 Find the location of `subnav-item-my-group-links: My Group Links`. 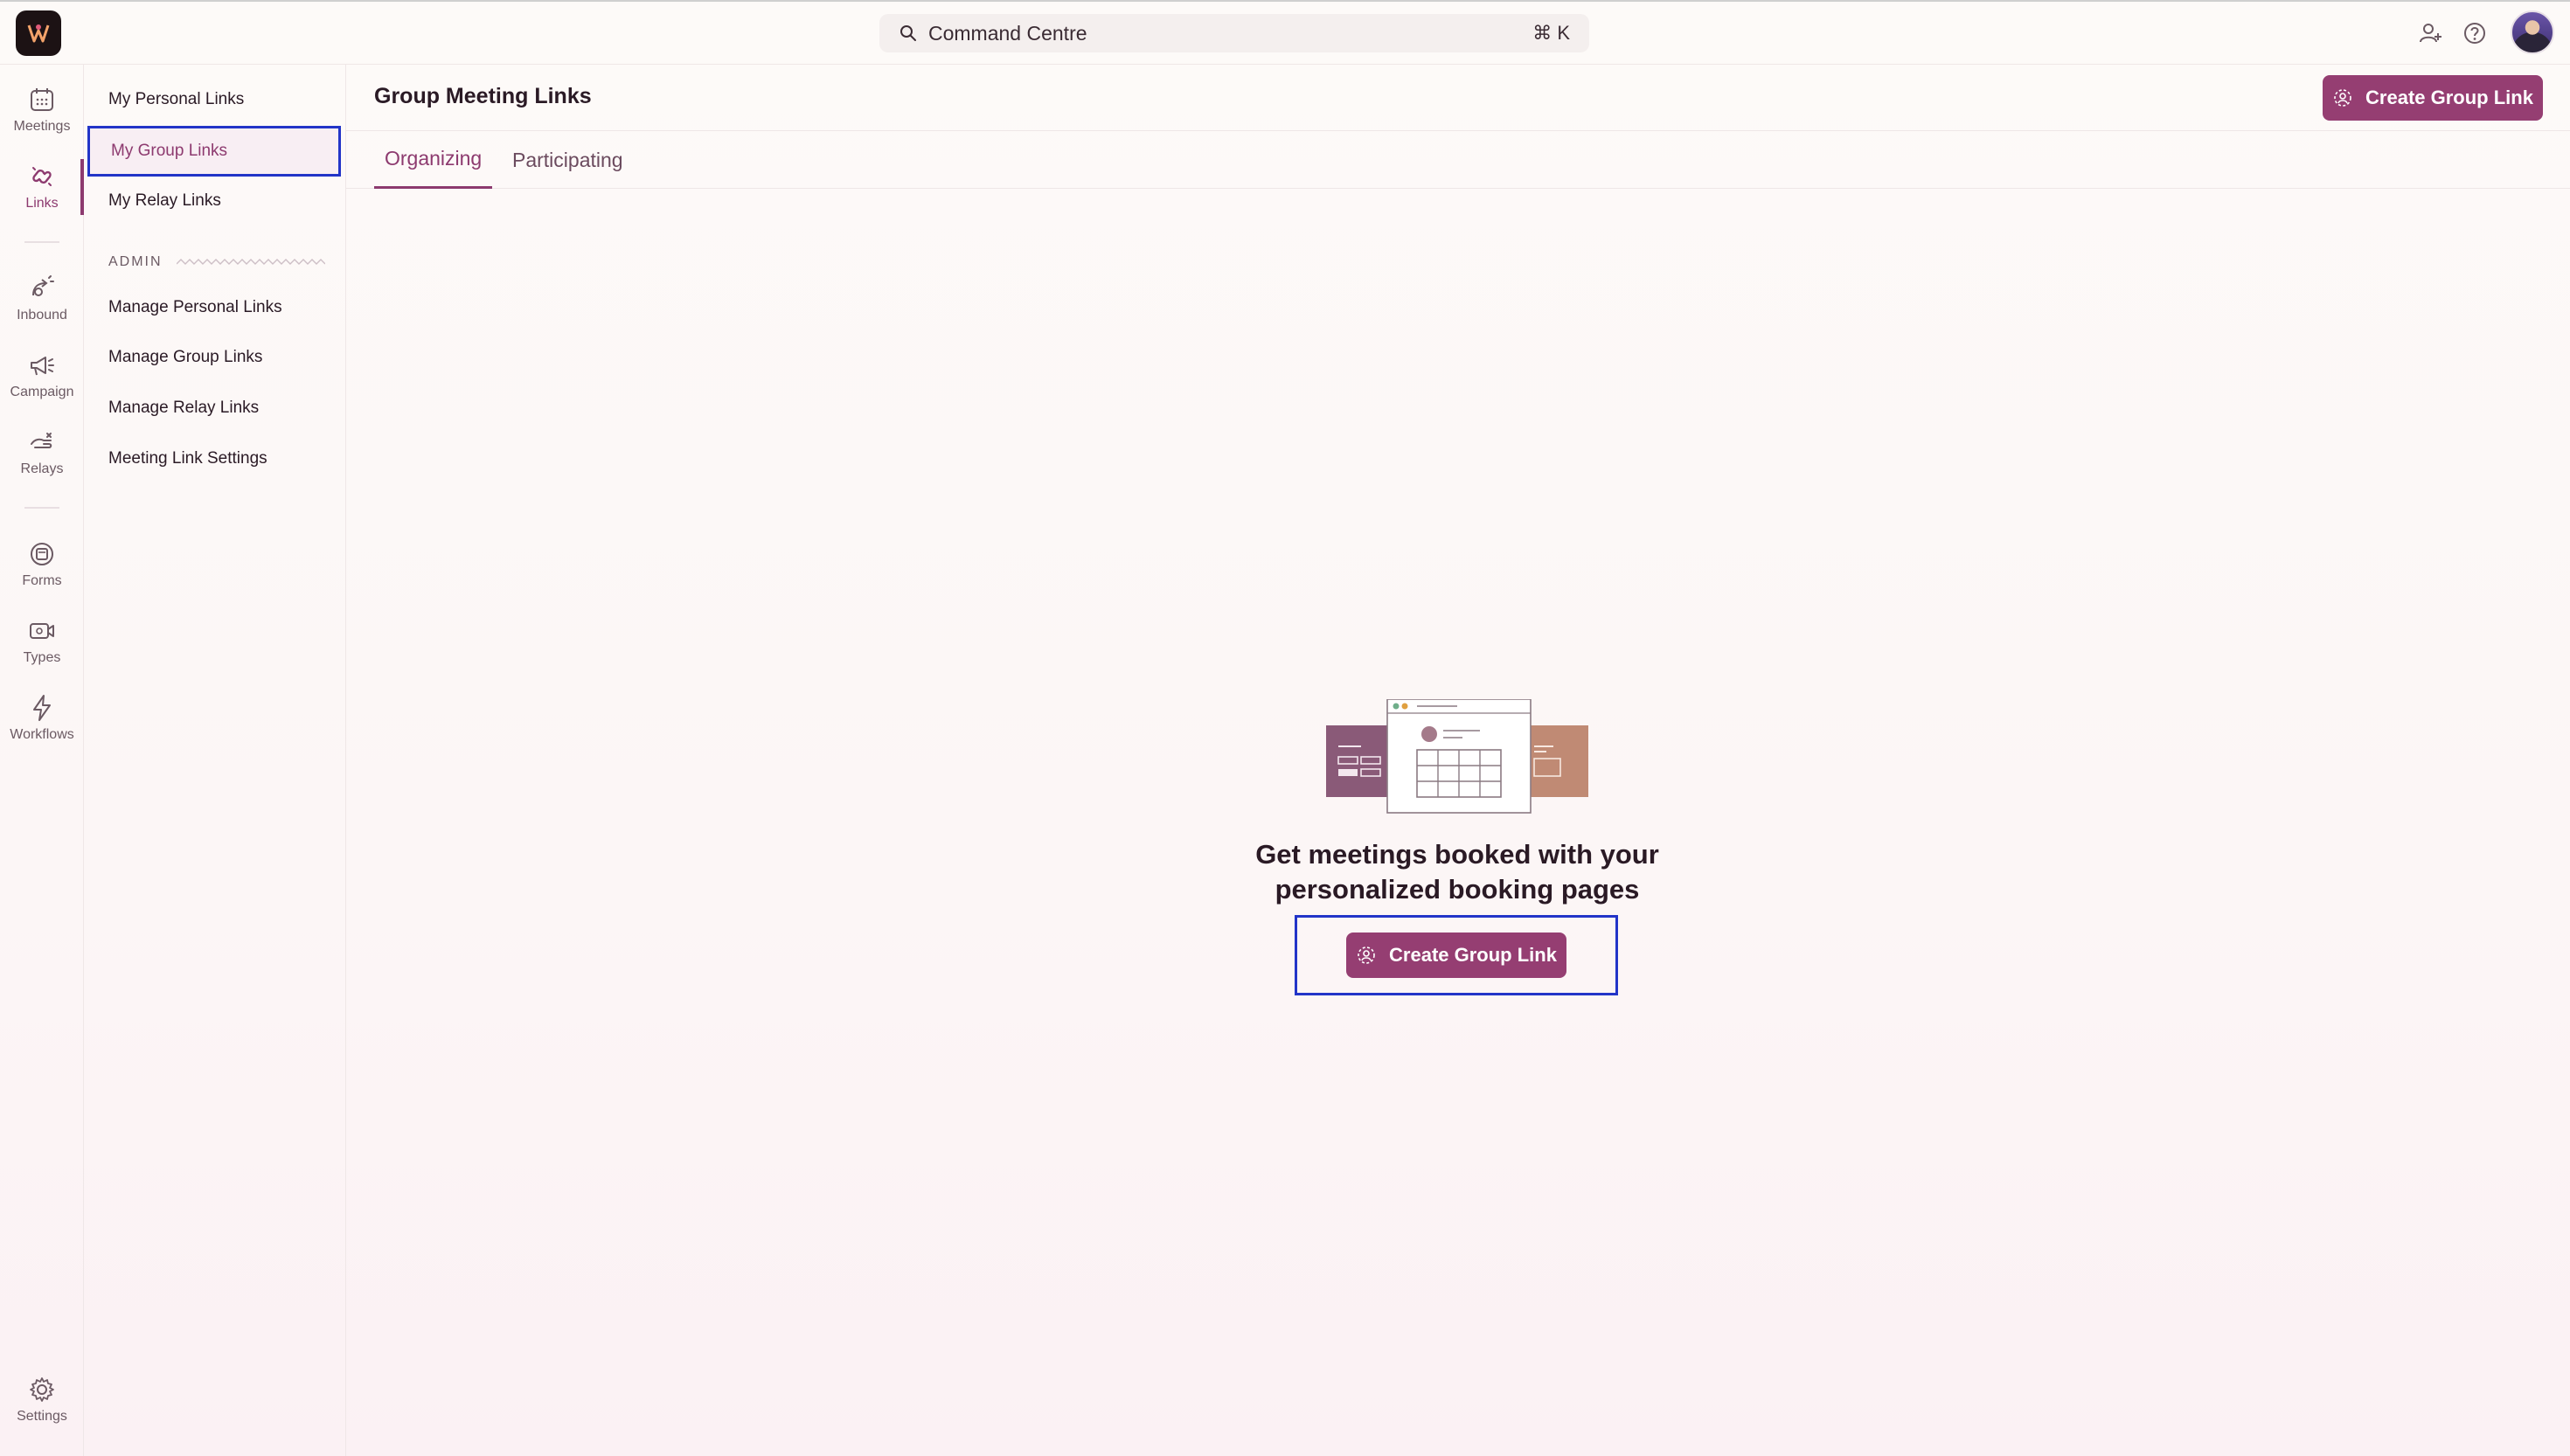

subnav-item-my-group-links: My Group Links is located at coordinates (214, 151).